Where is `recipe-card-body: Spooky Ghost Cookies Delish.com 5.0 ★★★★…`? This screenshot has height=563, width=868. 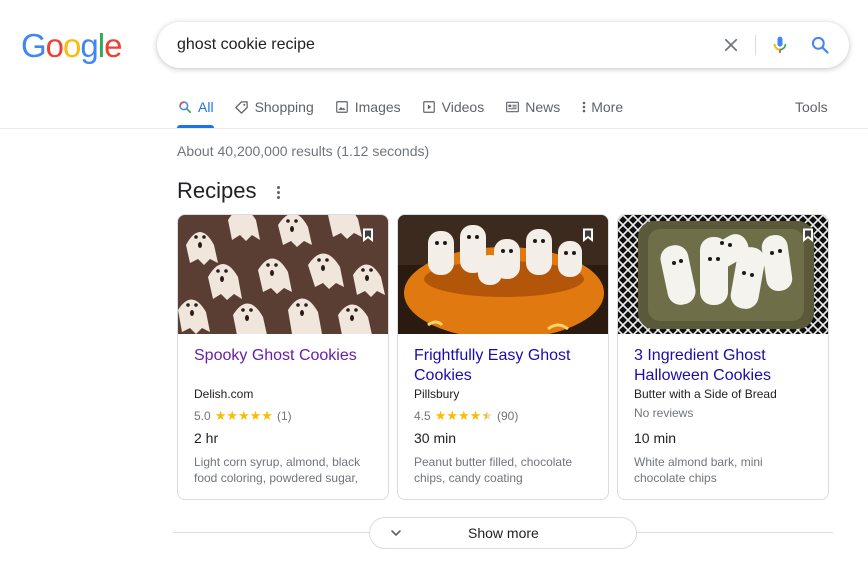
recipe-card-body: Spooky Ghost Cookies Delish.com 5.0 ★★★★… is located at coordinates (285, 416).